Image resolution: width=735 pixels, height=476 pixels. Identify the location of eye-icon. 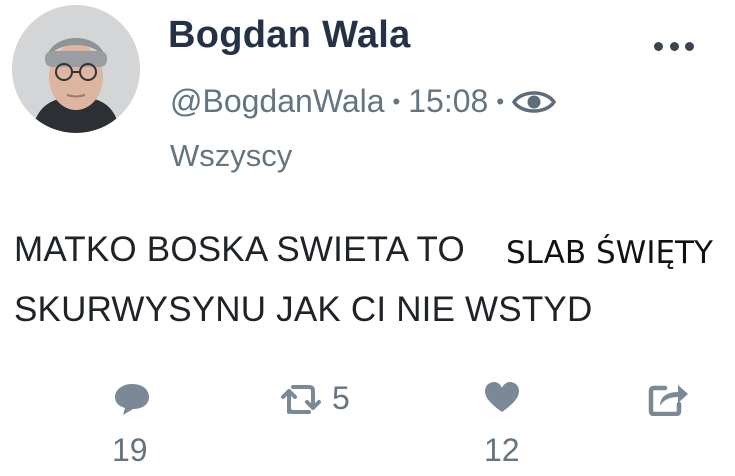
(534, 101).